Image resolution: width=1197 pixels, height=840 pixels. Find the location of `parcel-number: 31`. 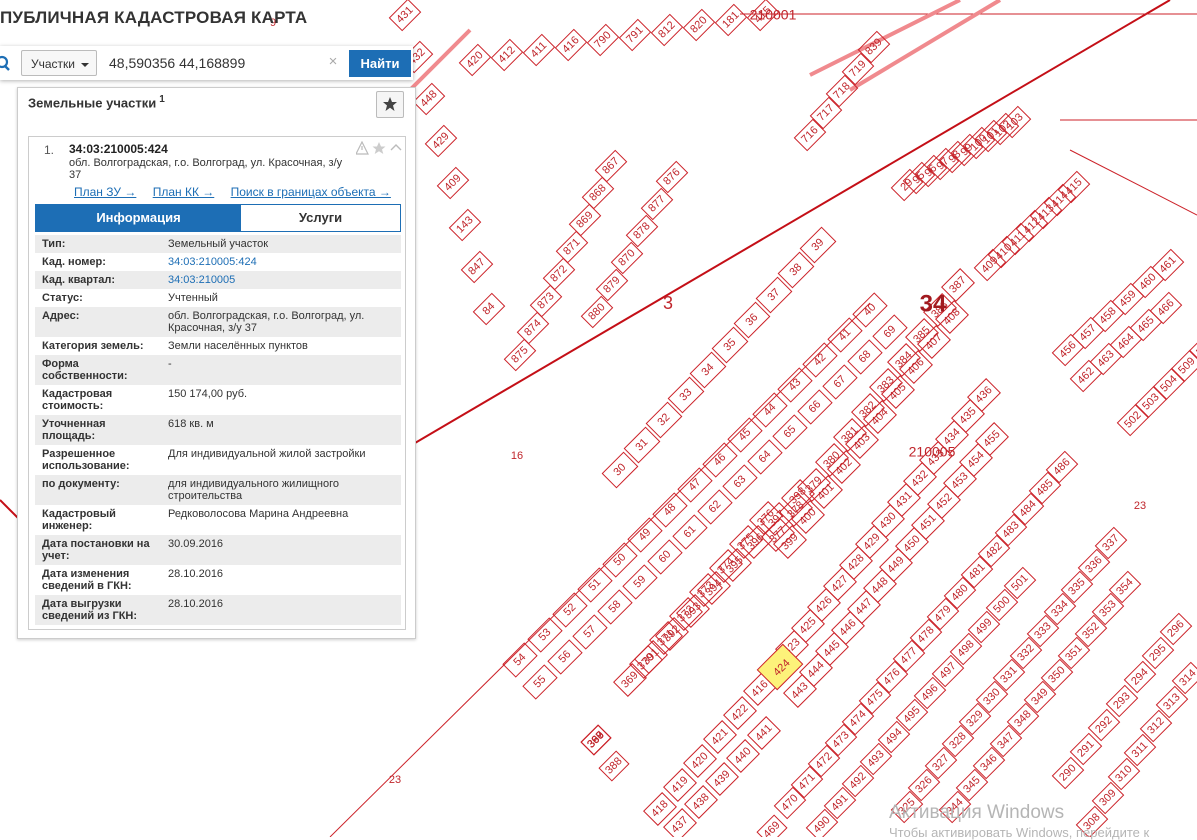

parcel-number: 31 is located at coordinates (641, 444).